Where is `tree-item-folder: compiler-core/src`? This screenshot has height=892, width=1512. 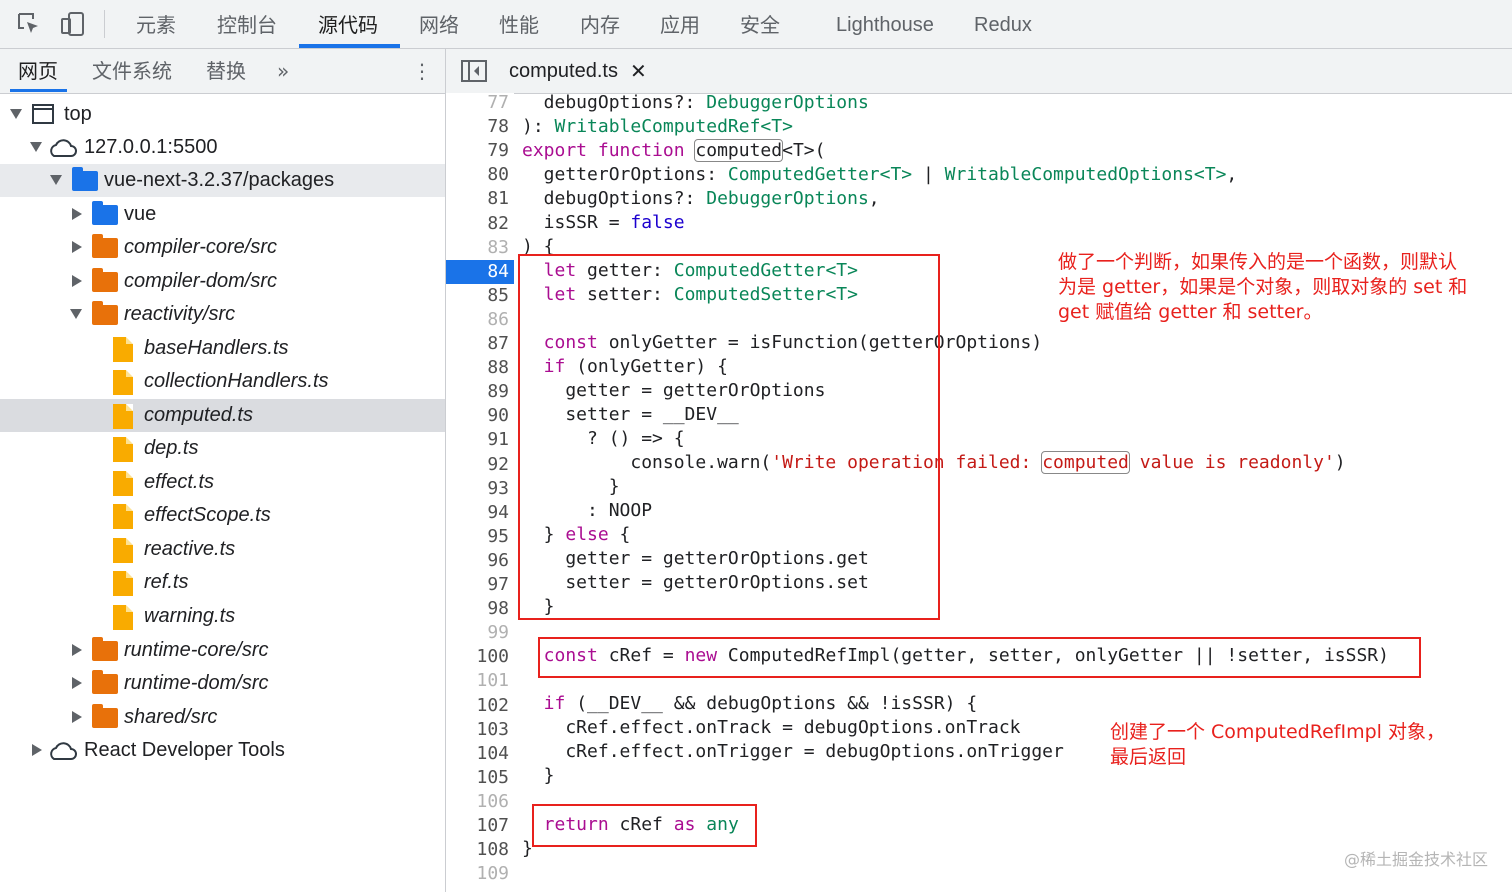 tree-item-folder: compiler-core/src is located at coordinates (222, 247).